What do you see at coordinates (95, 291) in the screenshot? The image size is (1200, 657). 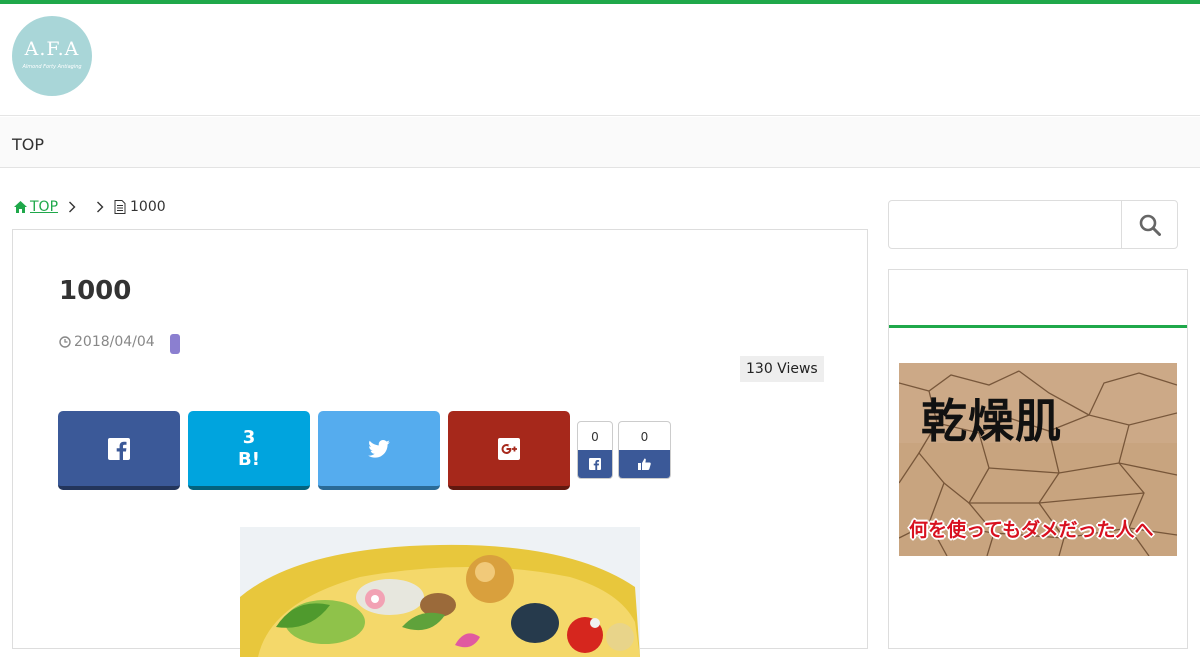 I see `page-title: 1000` at bounding box center [95, 291].